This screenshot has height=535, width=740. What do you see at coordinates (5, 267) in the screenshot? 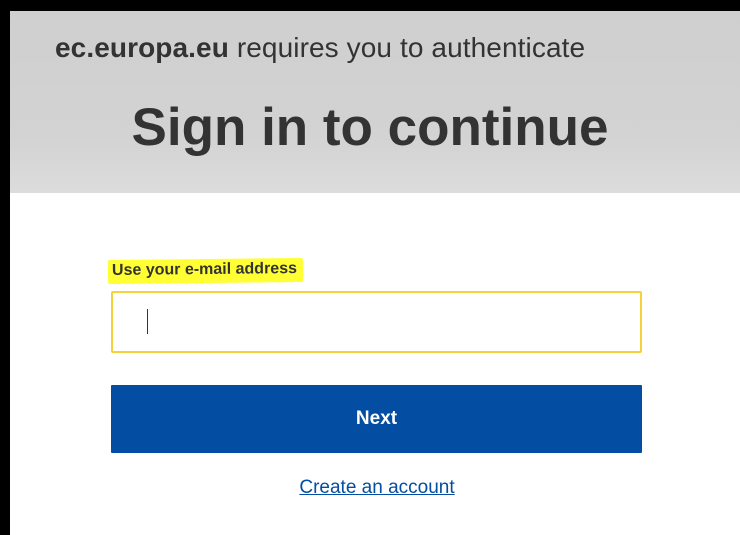
I see `window-border-left` at bounding box center [5, 267].